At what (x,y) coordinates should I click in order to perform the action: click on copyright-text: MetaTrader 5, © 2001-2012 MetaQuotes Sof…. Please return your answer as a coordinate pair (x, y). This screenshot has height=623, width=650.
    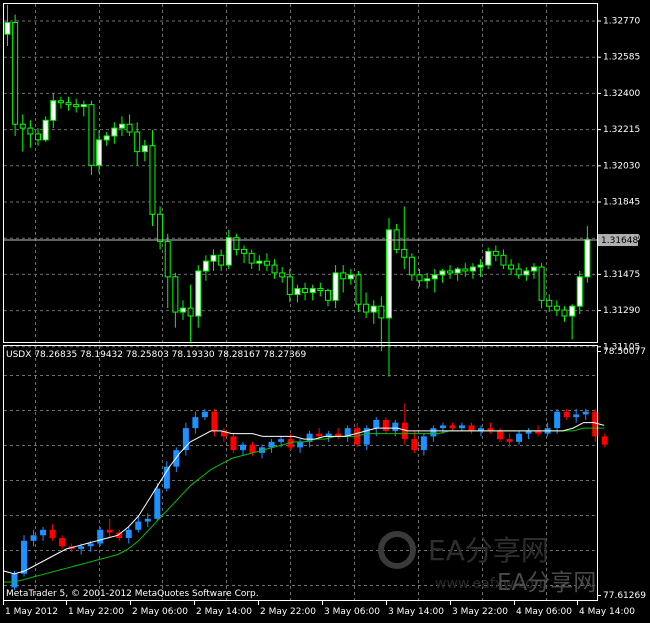
    Looking at the image, I should click on (132, 594).